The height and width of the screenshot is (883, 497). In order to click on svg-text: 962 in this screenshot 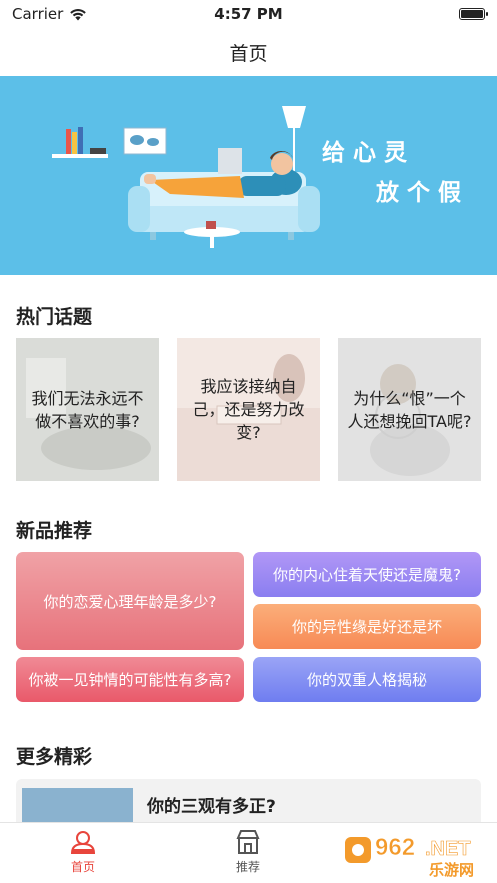, I will do `click(395, 847)`.